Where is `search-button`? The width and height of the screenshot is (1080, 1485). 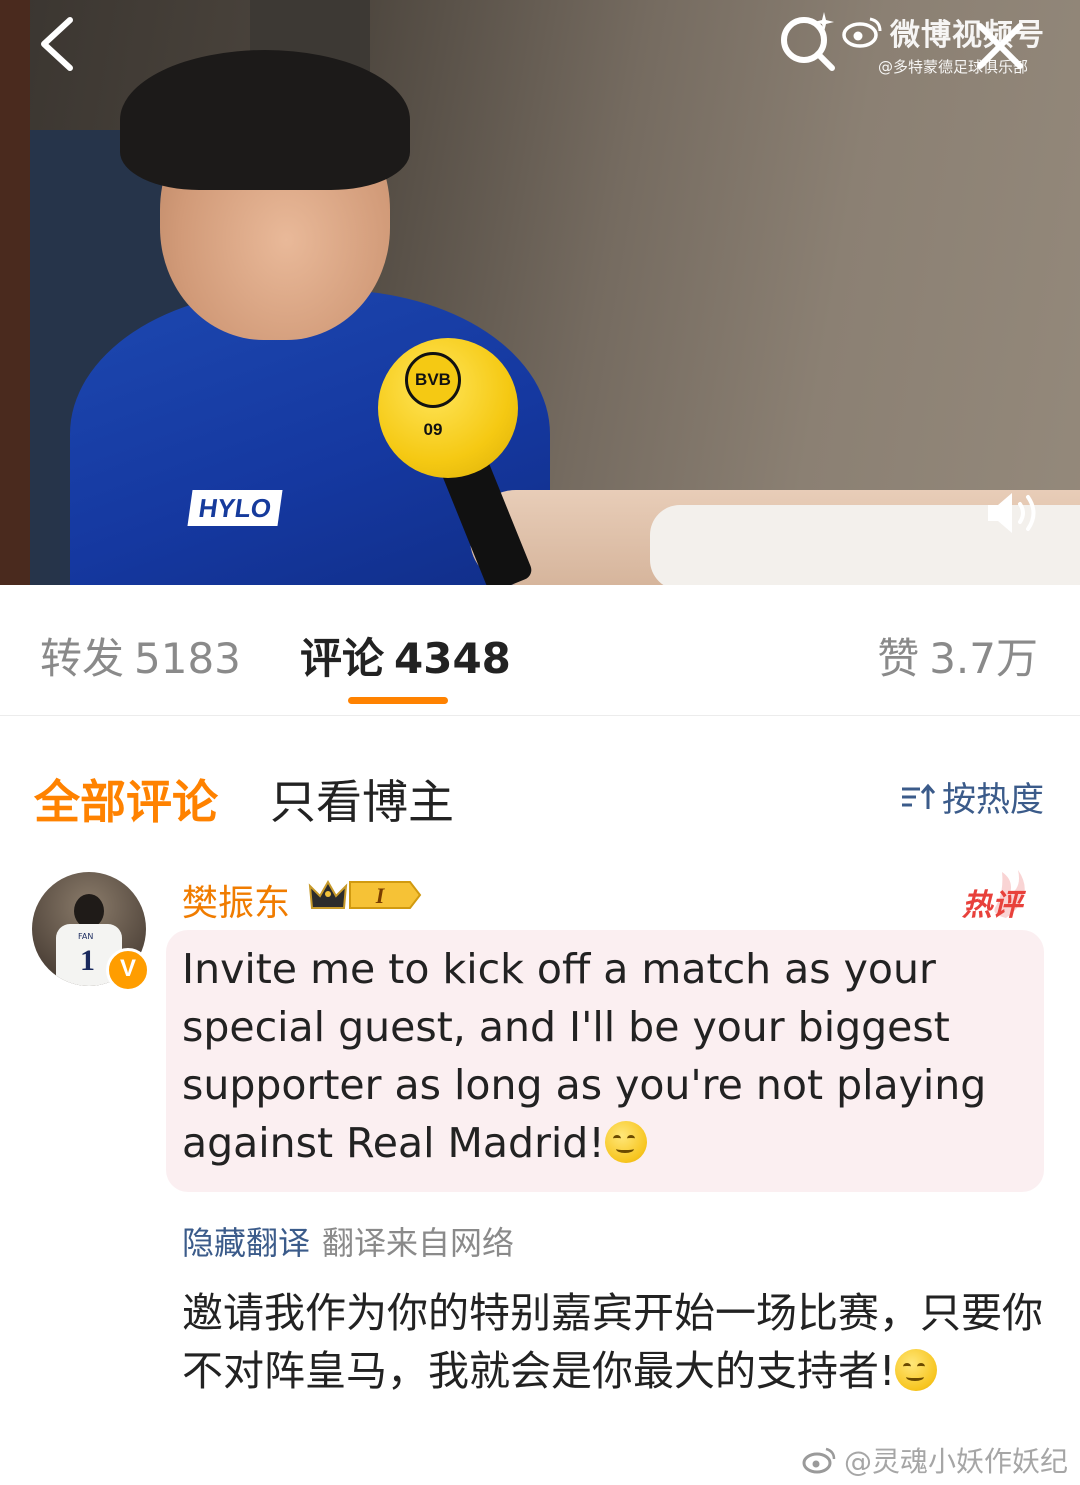
search-button is located at coordinates (808, 40).